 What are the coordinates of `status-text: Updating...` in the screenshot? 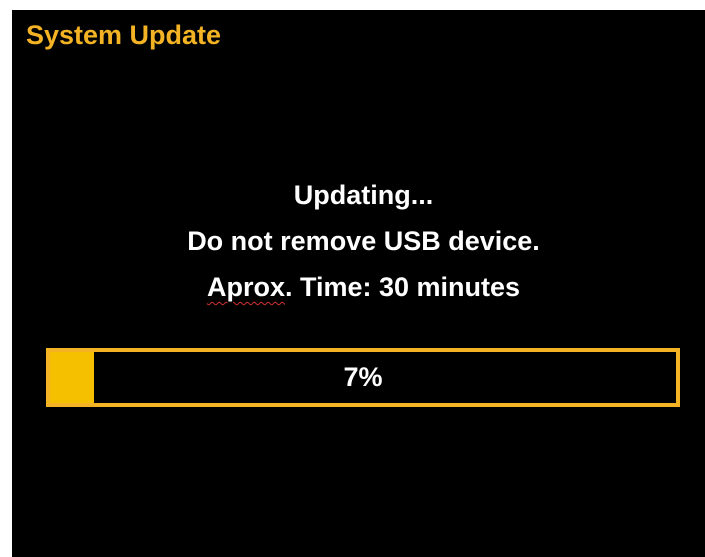 It's located at (363, 195).